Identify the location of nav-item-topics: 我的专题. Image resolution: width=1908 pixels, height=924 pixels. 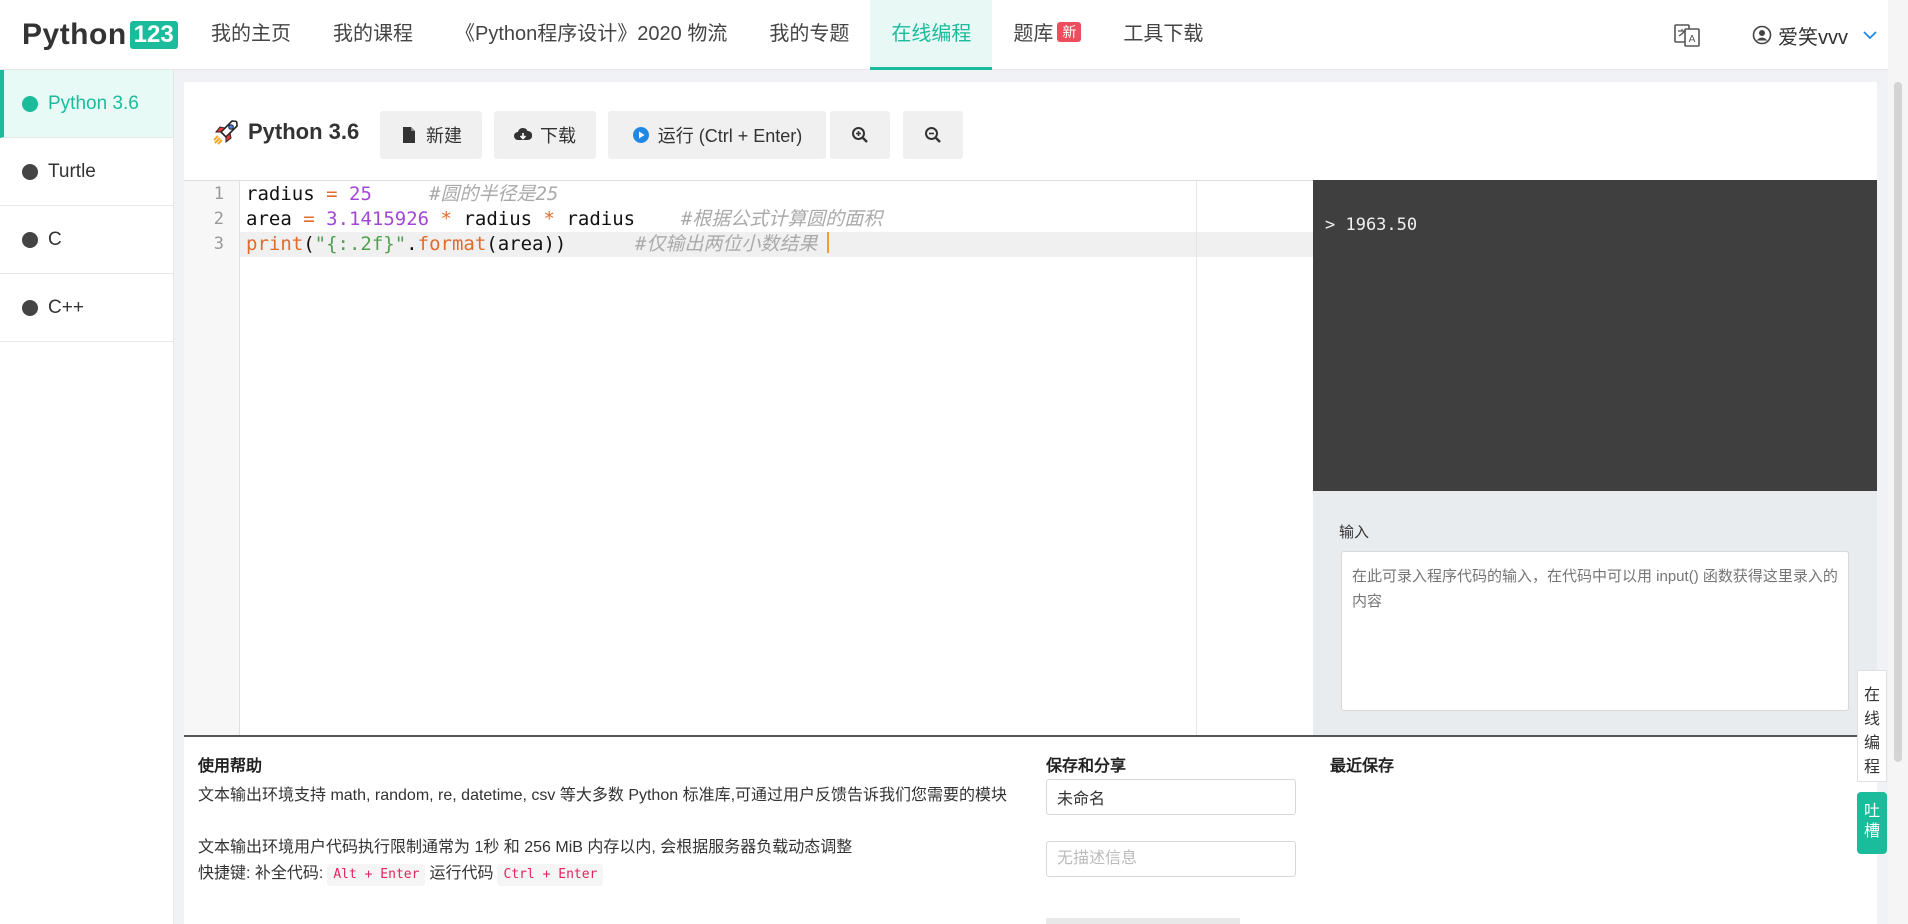
(809, 35).